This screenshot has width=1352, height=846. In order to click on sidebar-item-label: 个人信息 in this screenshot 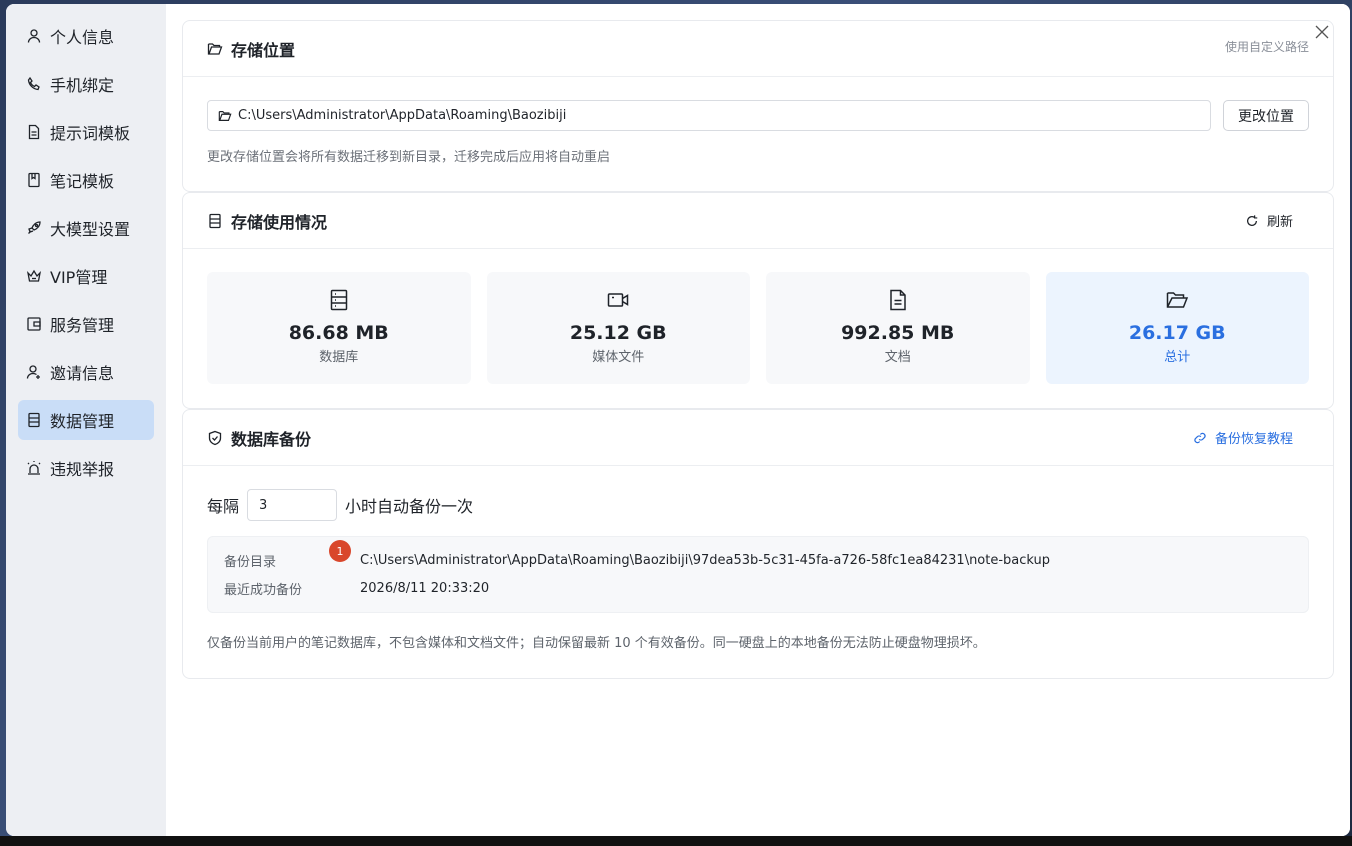, I will do `click(82, 37)`.